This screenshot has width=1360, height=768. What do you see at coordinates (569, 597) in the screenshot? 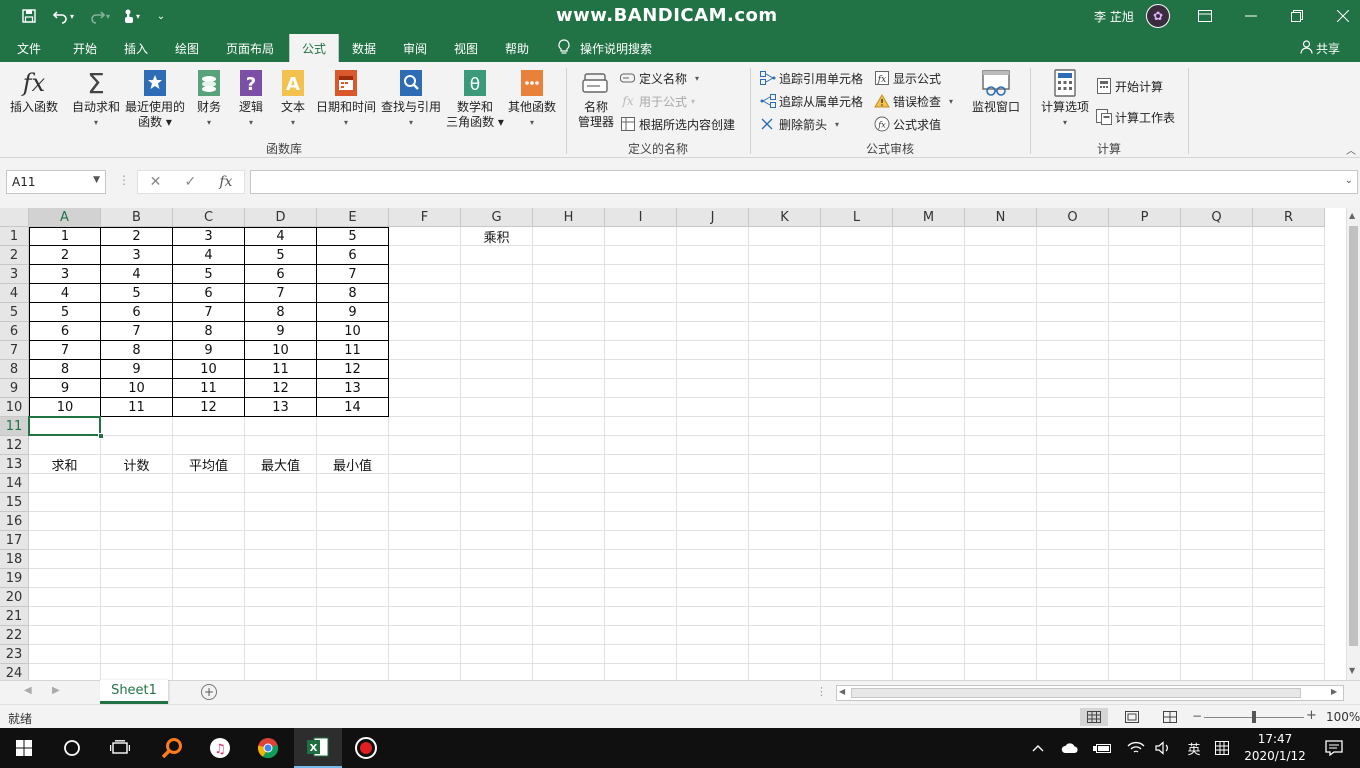
I see `cell-h20` at bounding box center [569, 597].